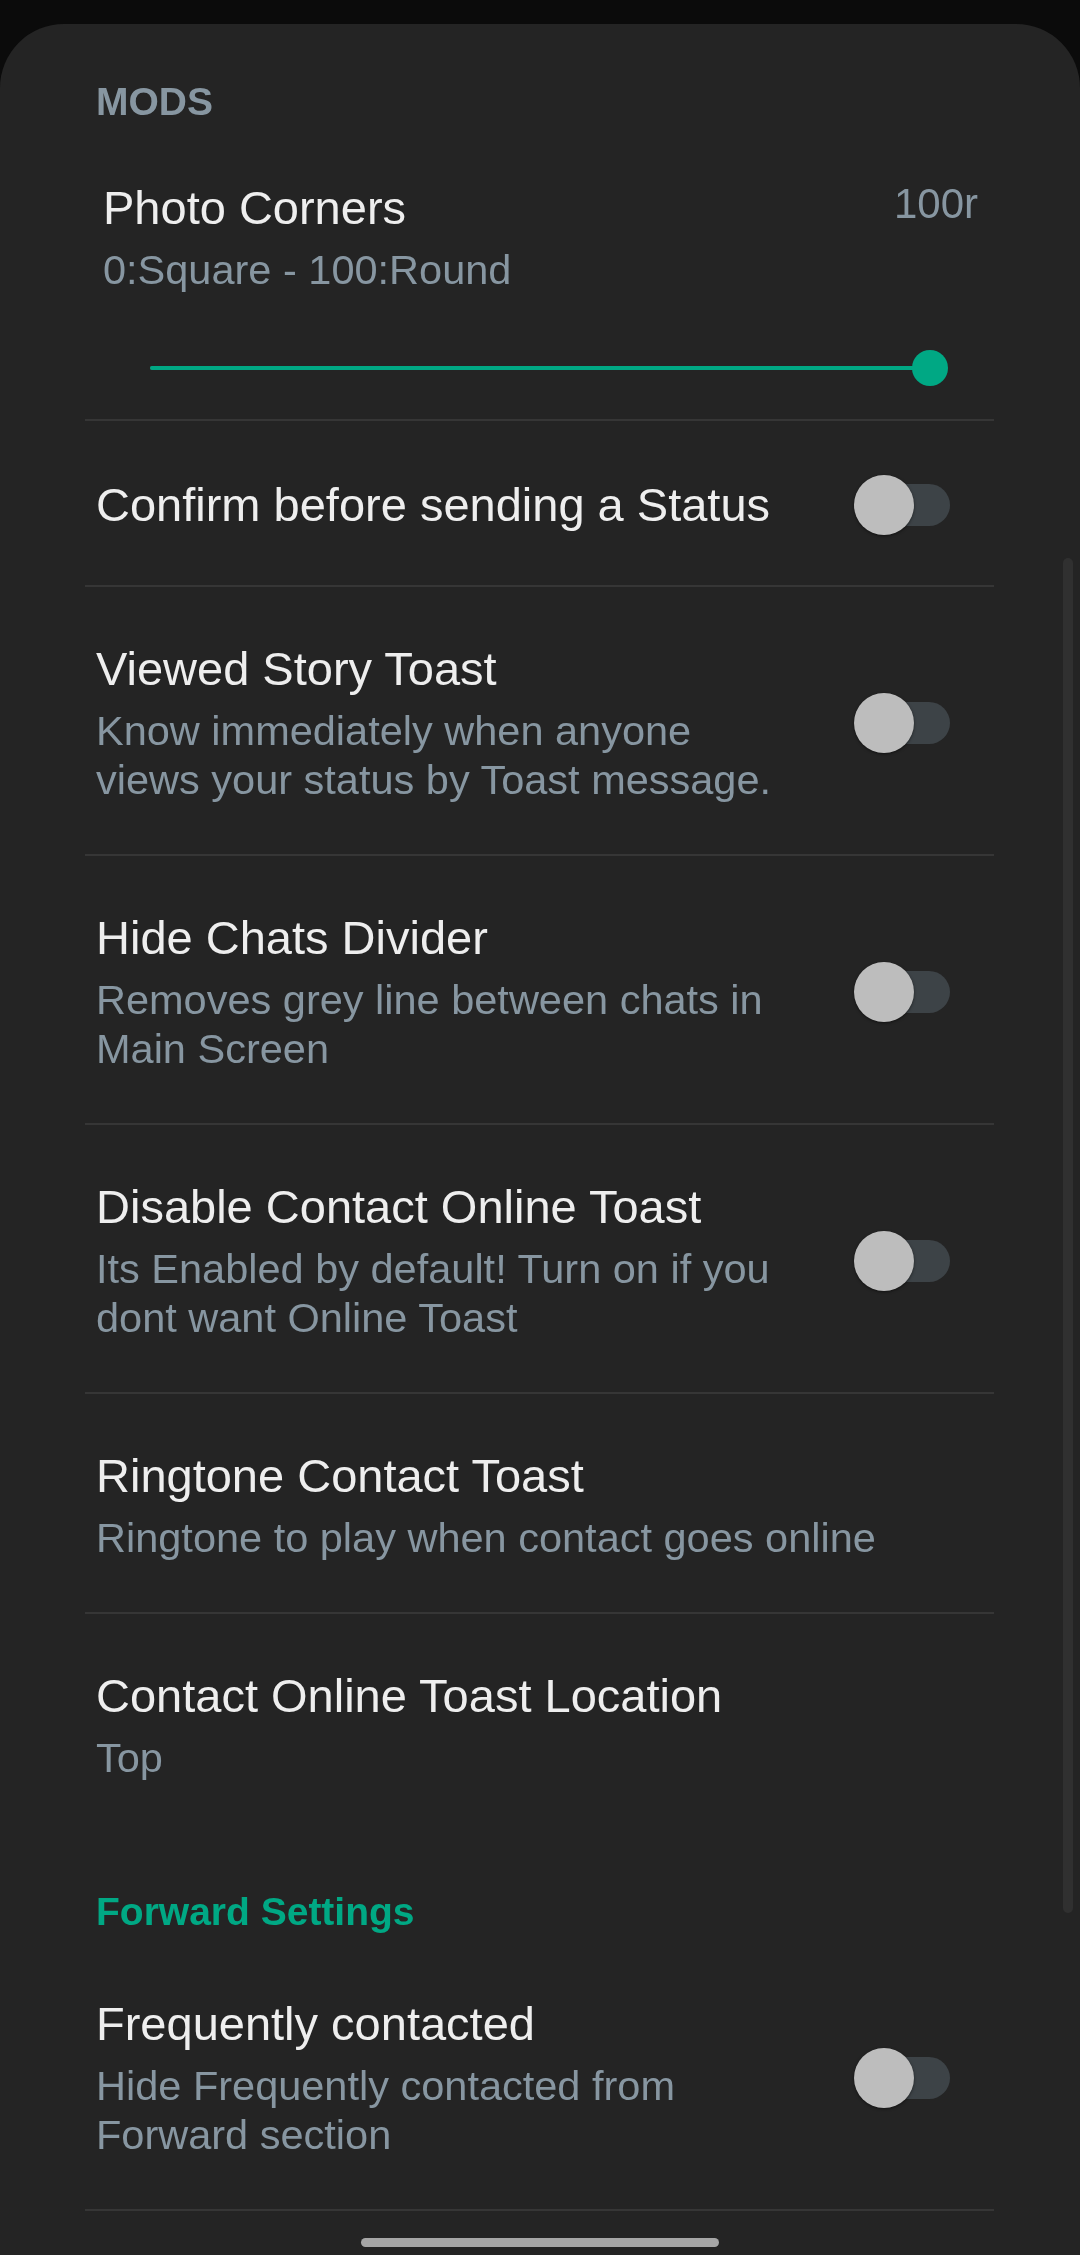 Image resolution: width=1080 pixels, height=2255 pixels. I want to click on section-header: Forward Settings, so click(255, 1912).